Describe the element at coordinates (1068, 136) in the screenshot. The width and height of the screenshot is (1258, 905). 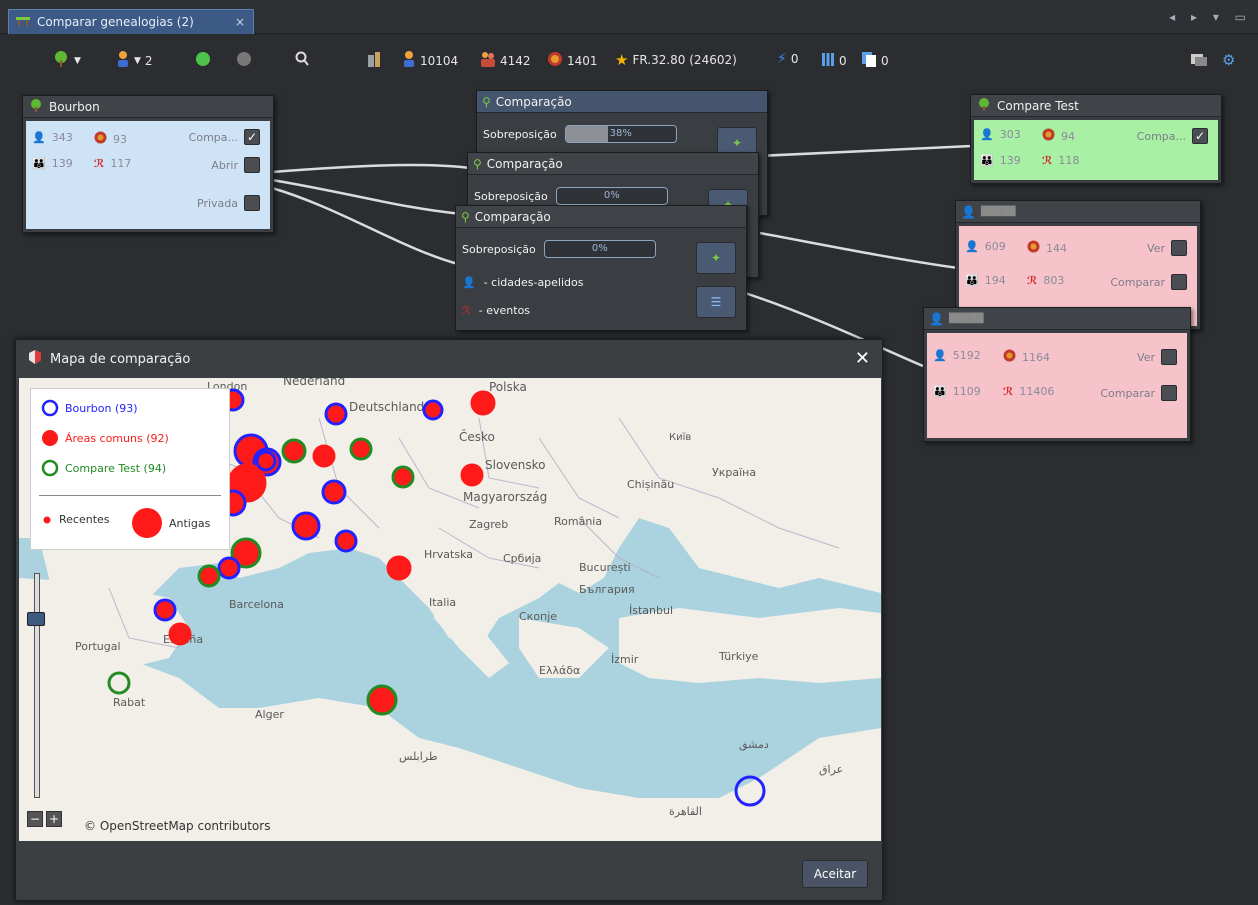
I see `places-value: 94` at that location.